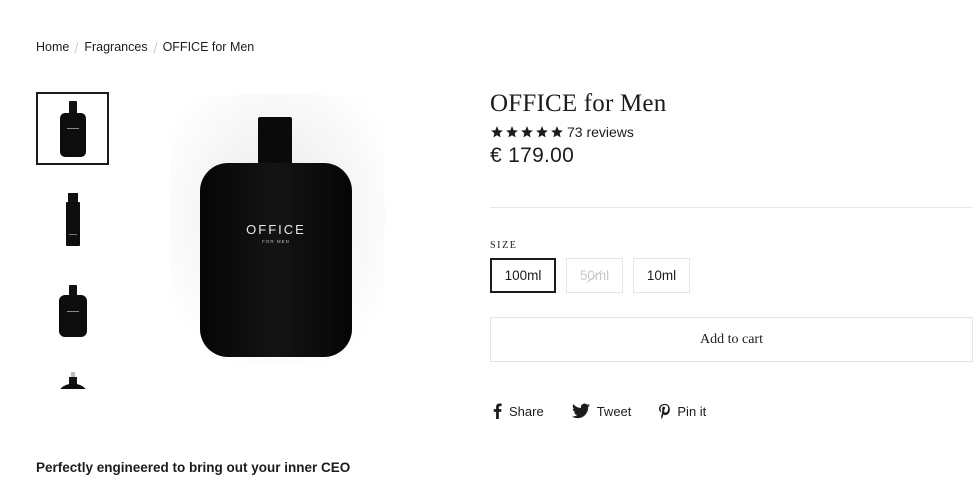 This screenshot has width=973, height=500. Describe the element at coordinates (504, 245) in the screenshot. I see `size-label: SIZE` at that location.